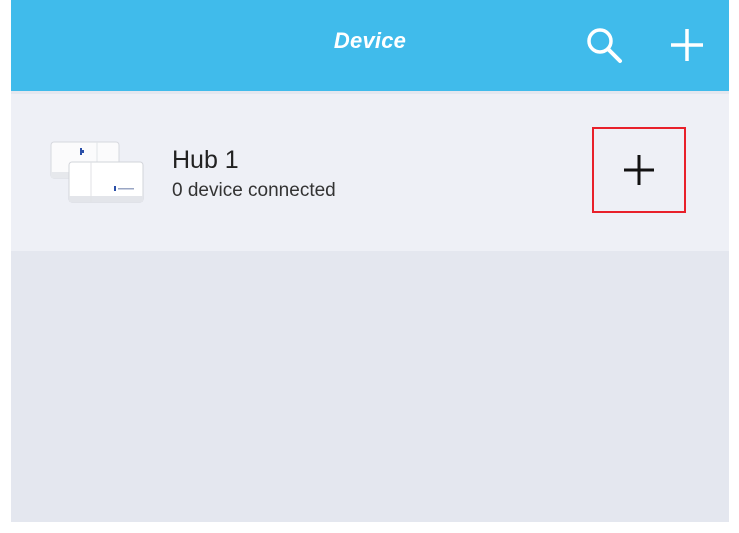 The image size is (739, 533). I want to click on hub-device-image, so click(97, 172).